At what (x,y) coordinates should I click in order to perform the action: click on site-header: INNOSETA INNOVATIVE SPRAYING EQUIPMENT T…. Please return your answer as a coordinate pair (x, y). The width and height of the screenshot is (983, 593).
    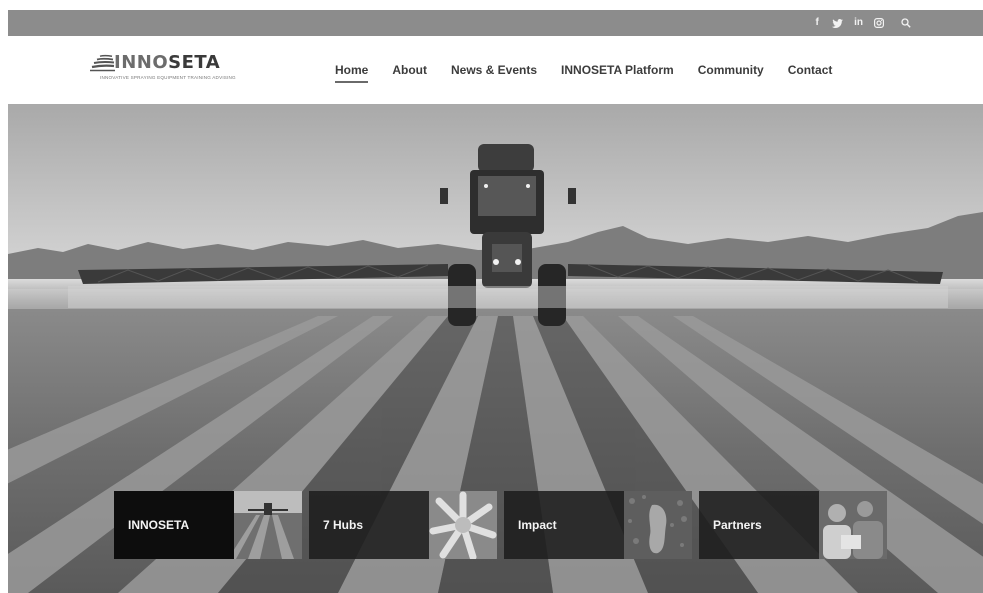
    Looking at the image, I should click on (495, 70).